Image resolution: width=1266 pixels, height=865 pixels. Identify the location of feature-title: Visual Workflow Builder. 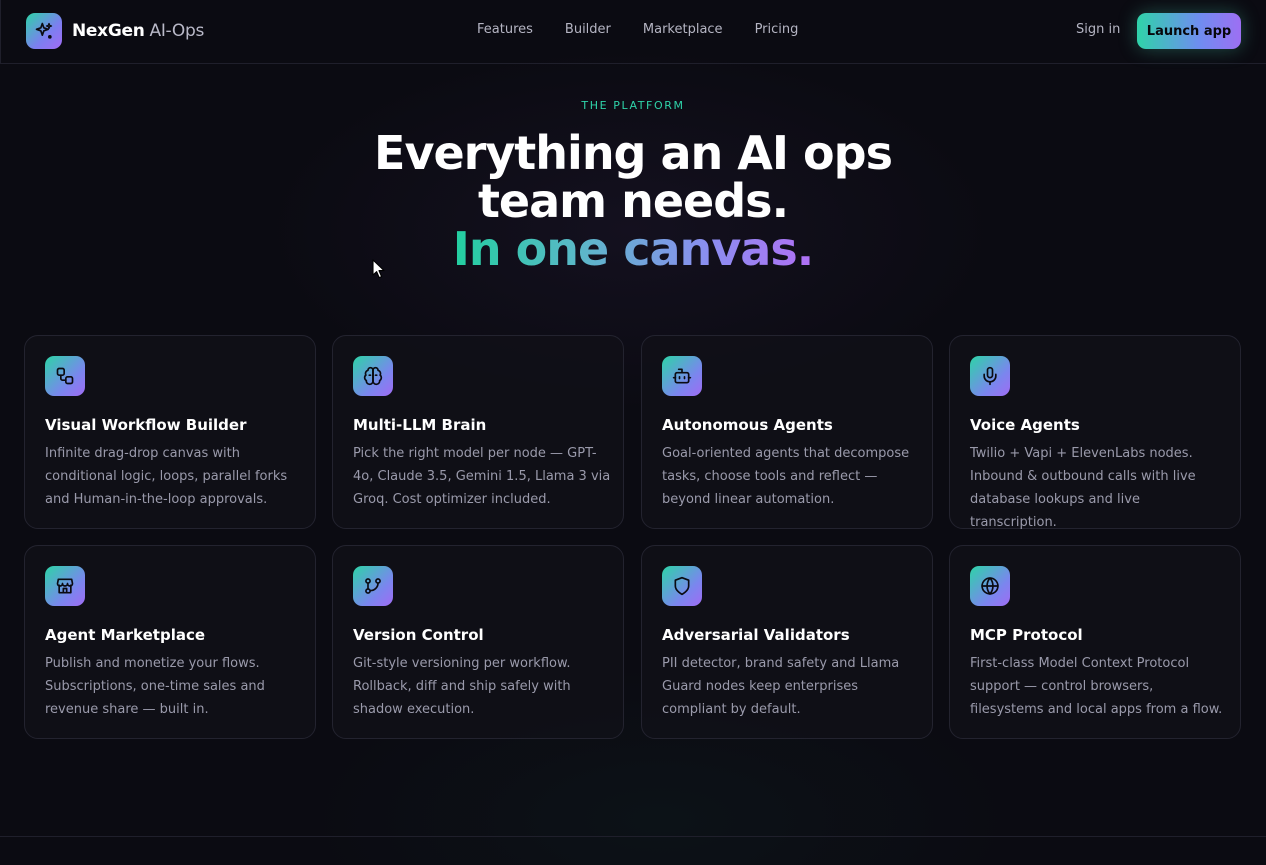
(146, 425).